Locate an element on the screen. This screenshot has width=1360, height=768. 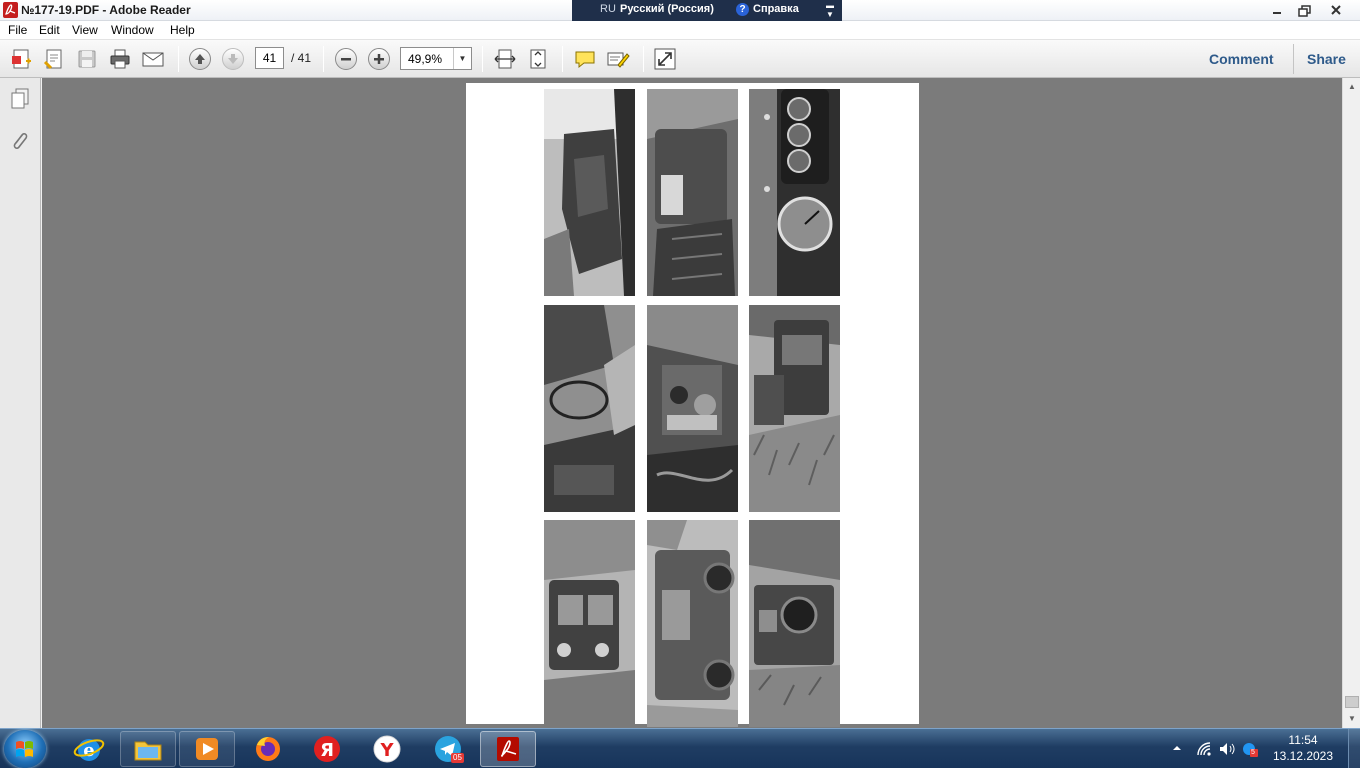
email-icon is located at coordinates (153, 59).